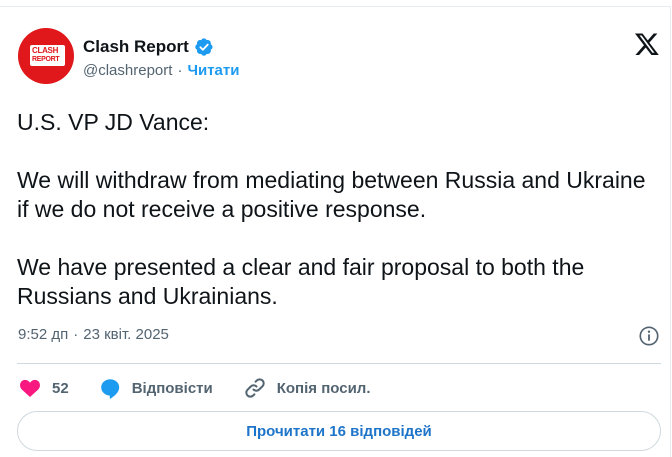 The image size is (672, 457). I want to click on avatar: CLASH REPORT, so click(46, 56).